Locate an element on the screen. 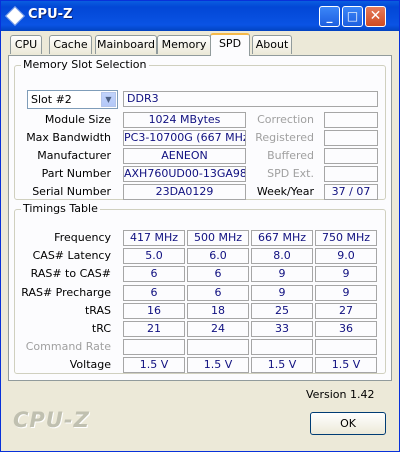 The width and height of the screenshot is (400, 452). timings-group-title: Timings Table is located at coordinates (60, 208).